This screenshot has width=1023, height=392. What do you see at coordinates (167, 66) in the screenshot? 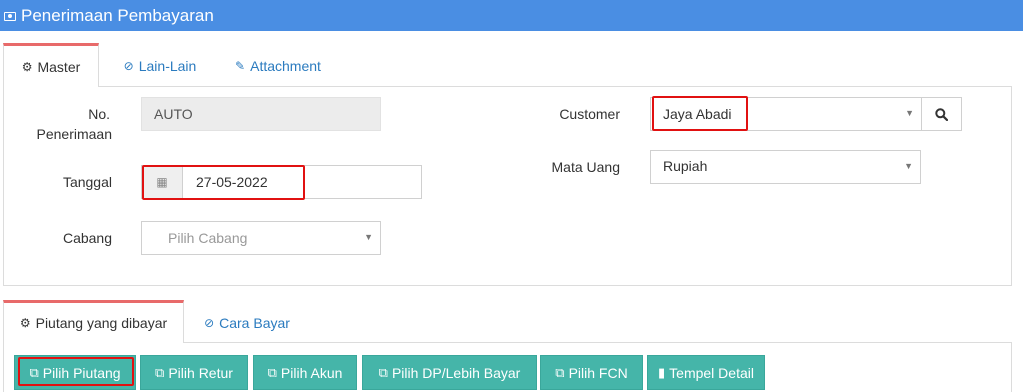
I see `tab-lain-lain-label: Lain-Lain` at bounding box center [167, 66].